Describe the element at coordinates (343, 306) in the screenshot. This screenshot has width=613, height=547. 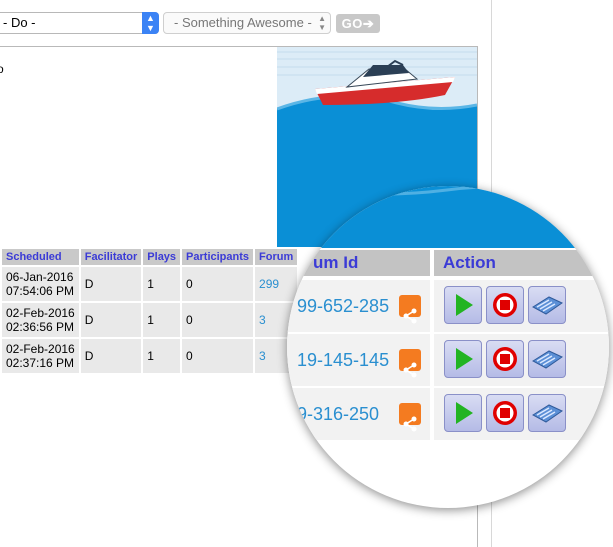
I see `forum-id-link: 99-652-285` at that location.